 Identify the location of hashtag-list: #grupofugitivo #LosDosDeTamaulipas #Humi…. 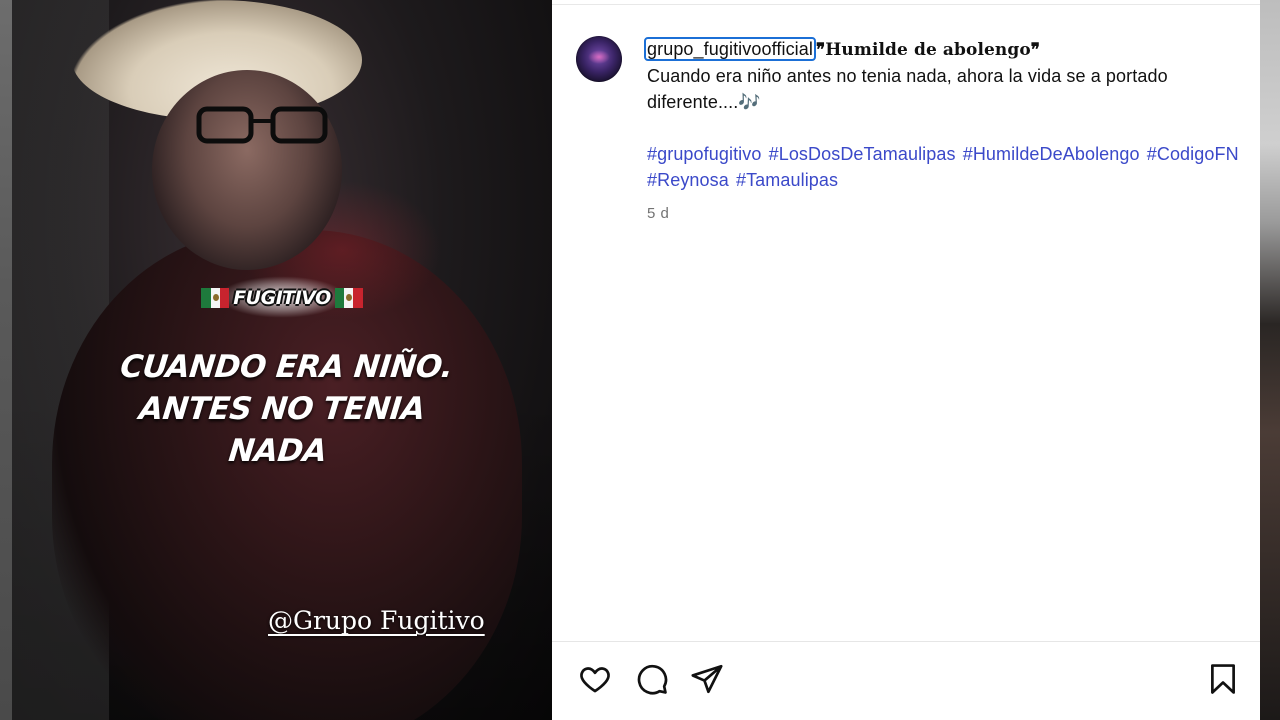
(947, 167).